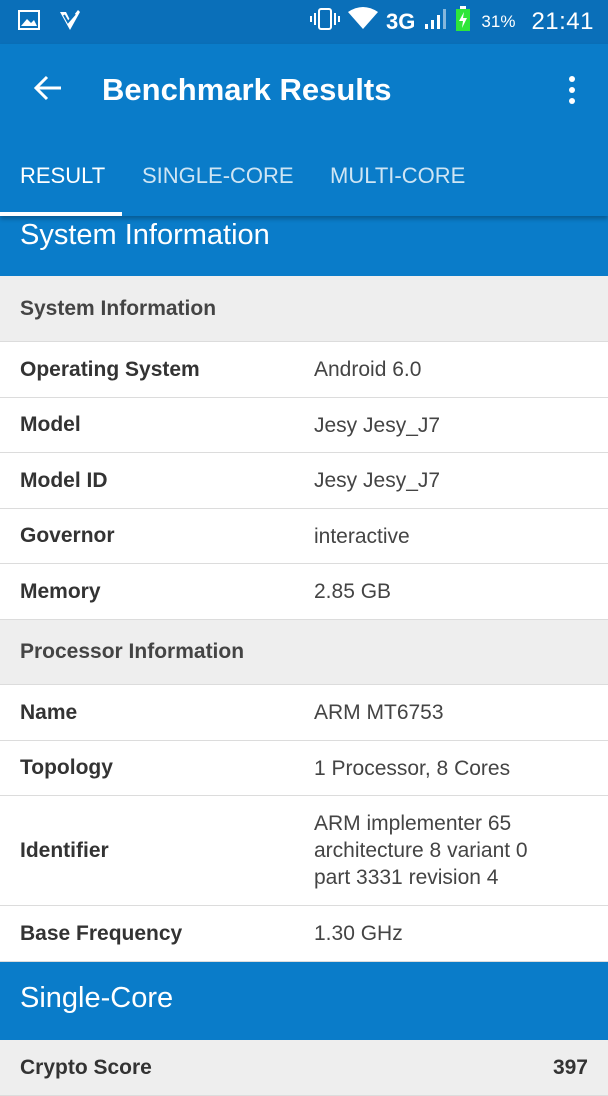 This screenshot has width=608, height=1096. Describe the element at coordinates (562, 21) in the screenshot. I see `clock: 21:41` at that location.